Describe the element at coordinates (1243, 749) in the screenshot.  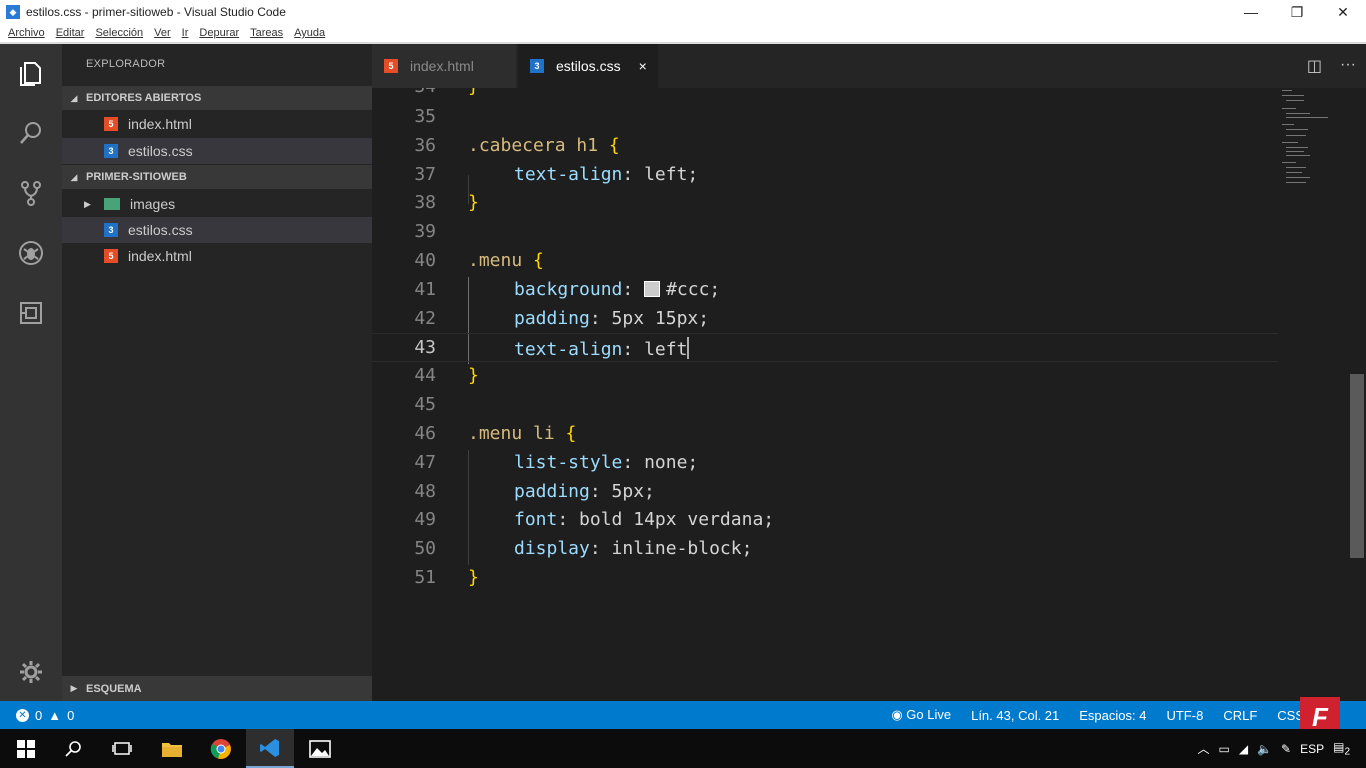
I see `network-icon: ◢` at that location.